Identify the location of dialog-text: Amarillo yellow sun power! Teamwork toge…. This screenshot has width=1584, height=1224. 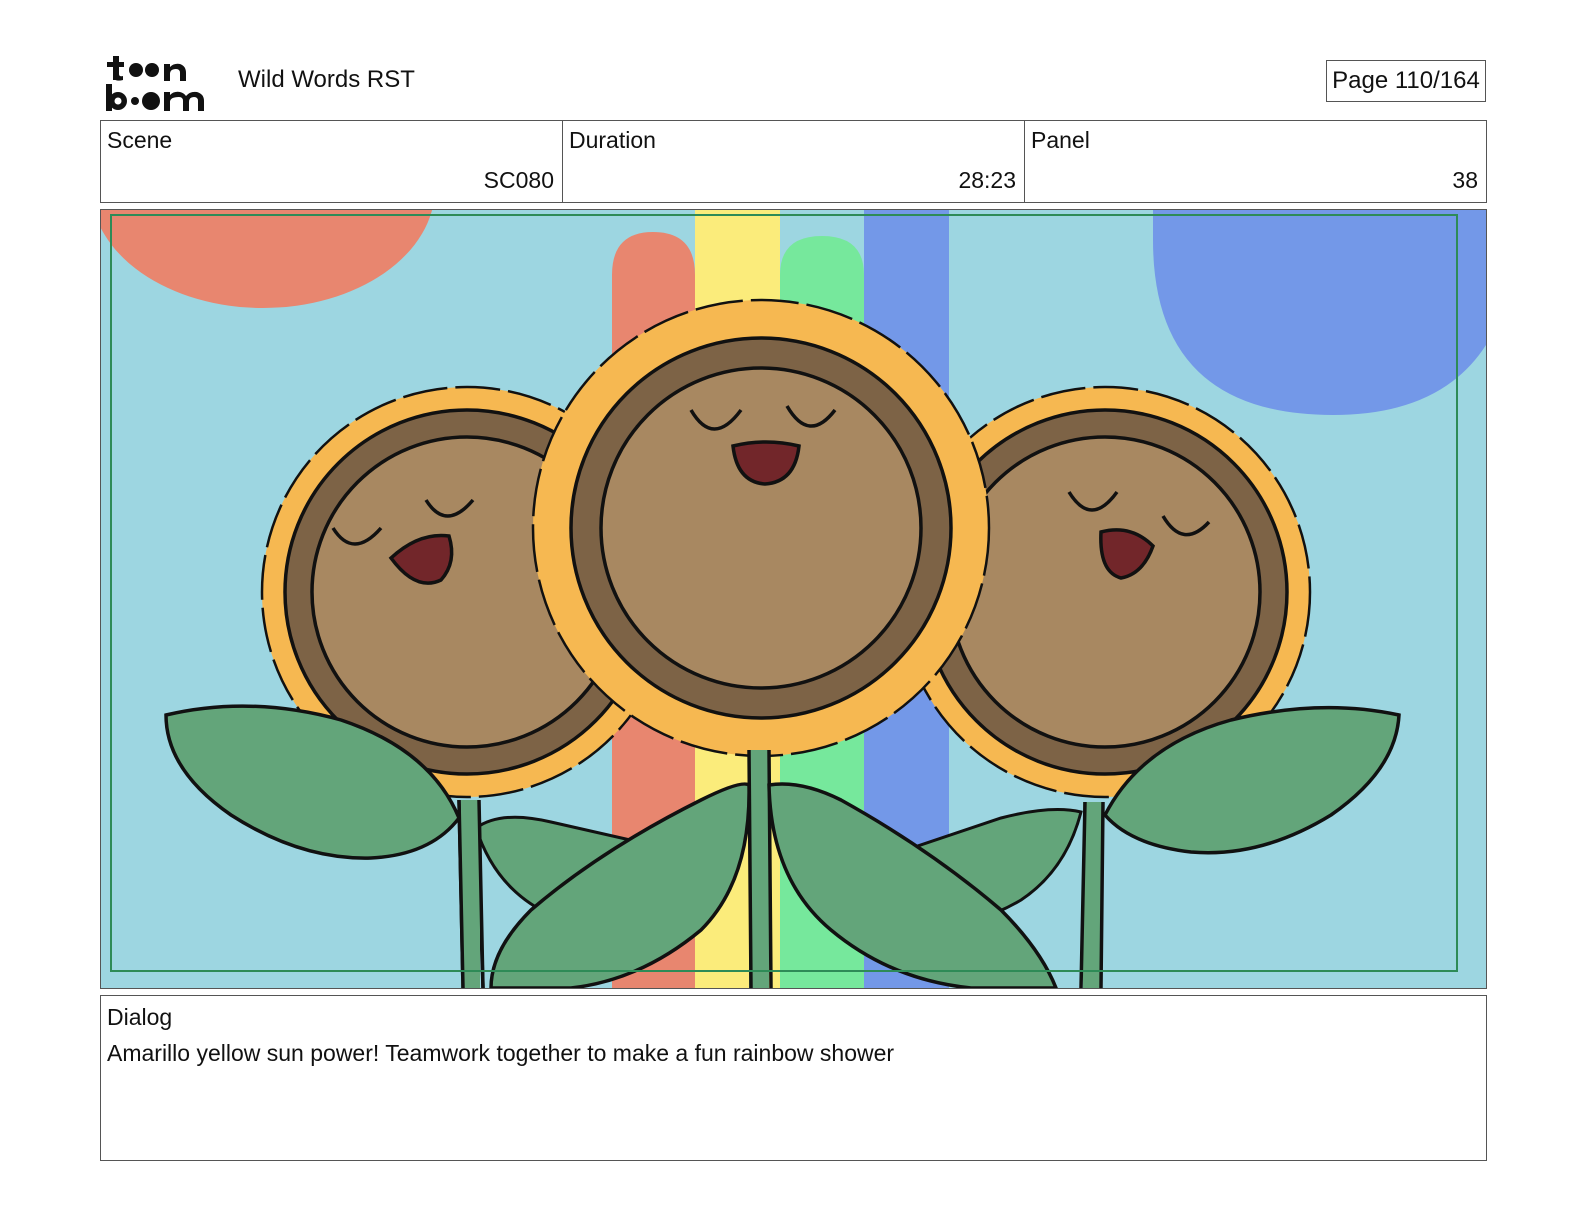
(501, 1053).